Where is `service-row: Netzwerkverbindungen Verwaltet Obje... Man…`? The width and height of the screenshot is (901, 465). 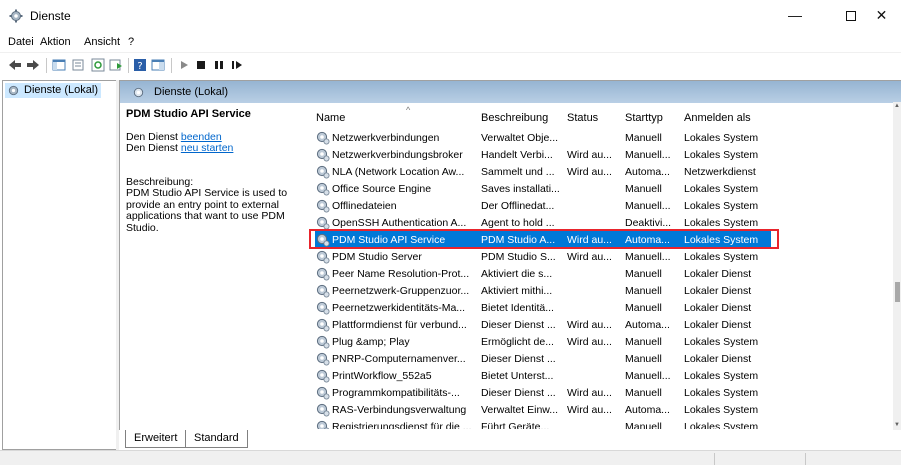
service-row: Netzwerkverbindungen Verwaltet Obje... Man… is located at coordinates (605, 137).